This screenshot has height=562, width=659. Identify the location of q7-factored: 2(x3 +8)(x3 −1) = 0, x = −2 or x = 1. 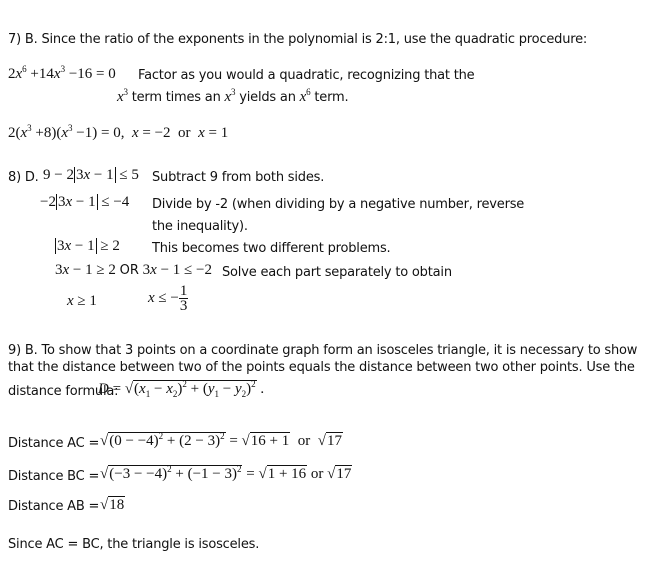
(118, 132).